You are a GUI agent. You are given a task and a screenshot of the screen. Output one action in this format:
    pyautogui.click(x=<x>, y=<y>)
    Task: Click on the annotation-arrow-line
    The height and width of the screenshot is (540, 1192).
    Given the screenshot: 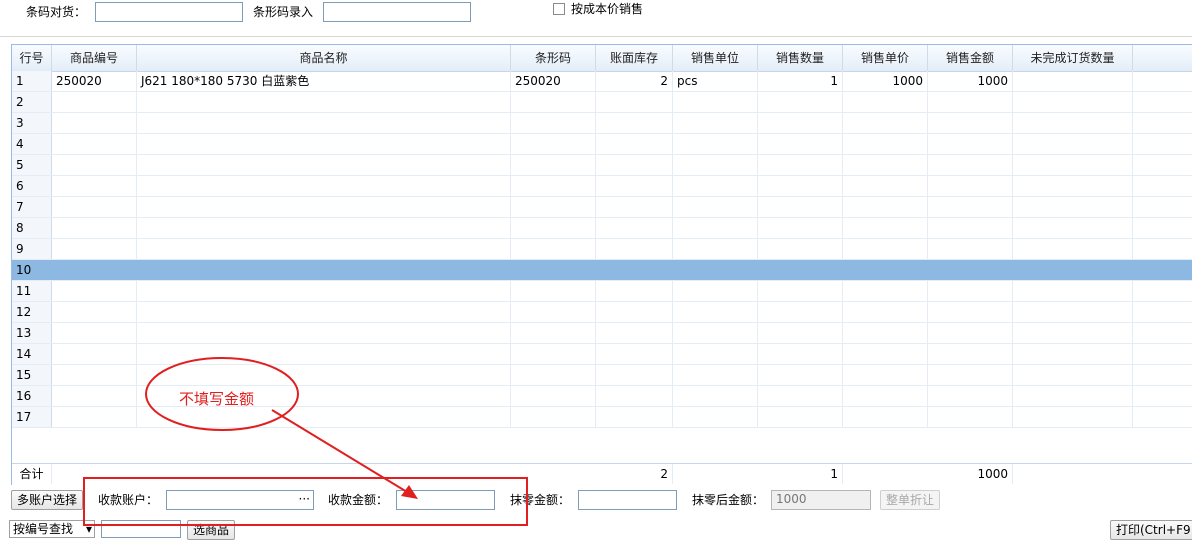 What is the action you would take?
    pyautogui.click(x=342, y=452)
    